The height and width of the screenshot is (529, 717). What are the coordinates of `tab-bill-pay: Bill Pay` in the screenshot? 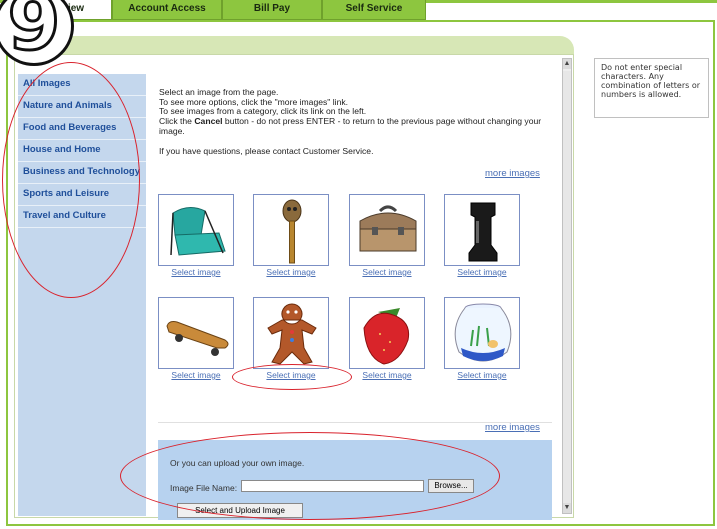 It's located at (272, 10).